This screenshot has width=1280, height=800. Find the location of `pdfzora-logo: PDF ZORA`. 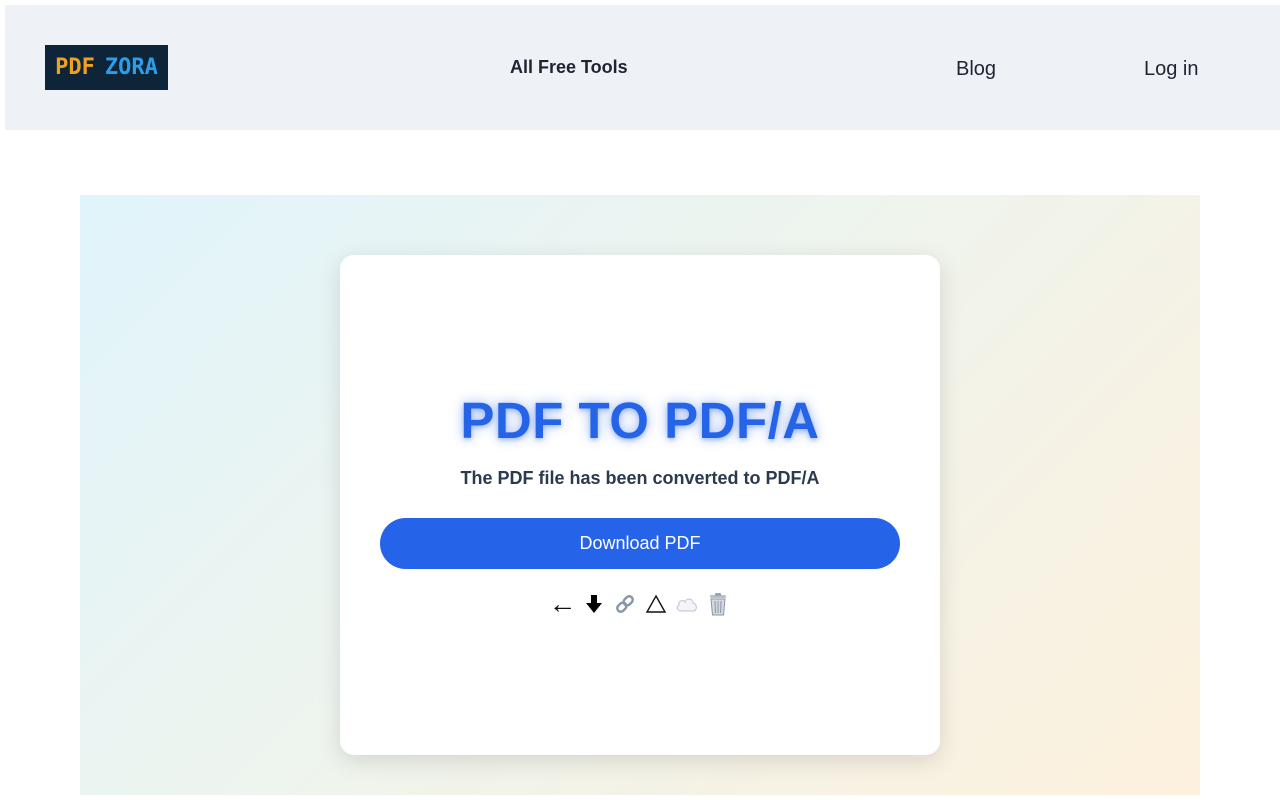

pdfzora-logo: PDF ZORA is located at coordinates (106, 67).